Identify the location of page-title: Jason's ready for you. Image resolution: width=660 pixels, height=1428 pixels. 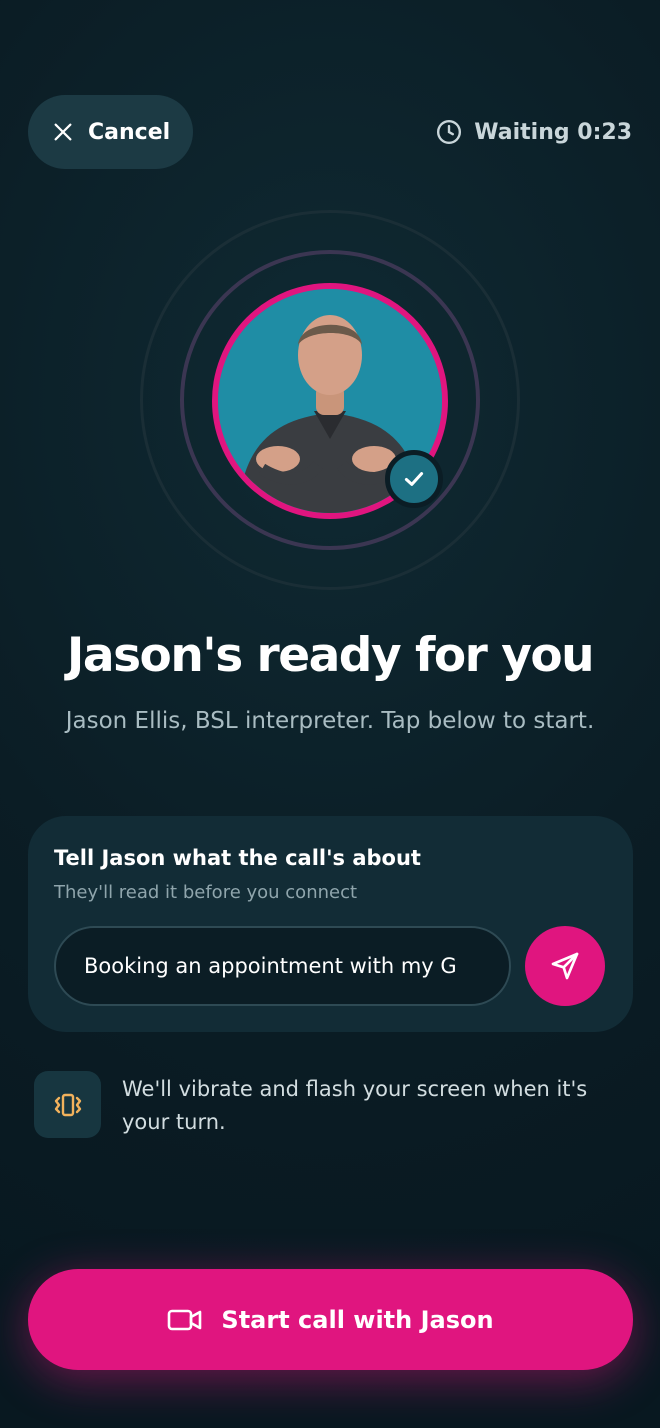
(330, 655).